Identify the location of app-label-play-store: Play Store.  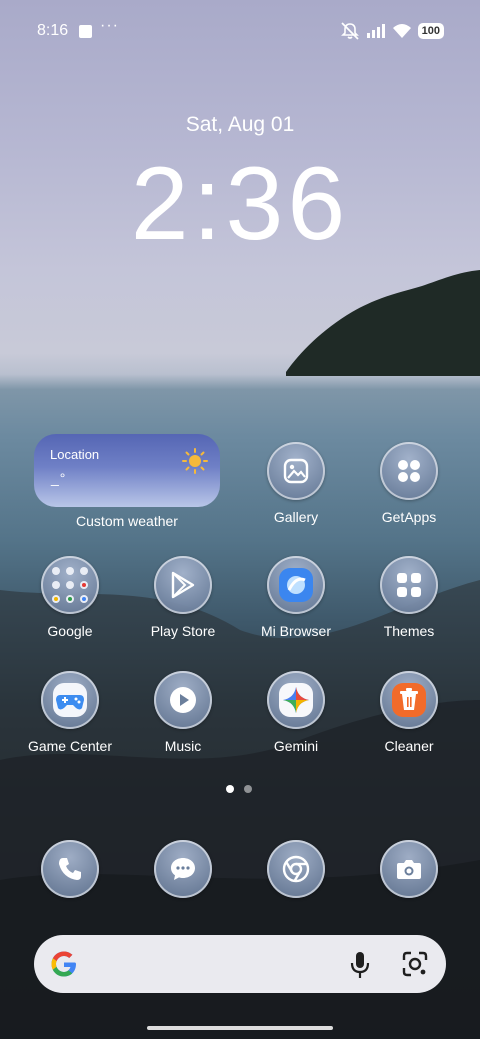
(183, 631).